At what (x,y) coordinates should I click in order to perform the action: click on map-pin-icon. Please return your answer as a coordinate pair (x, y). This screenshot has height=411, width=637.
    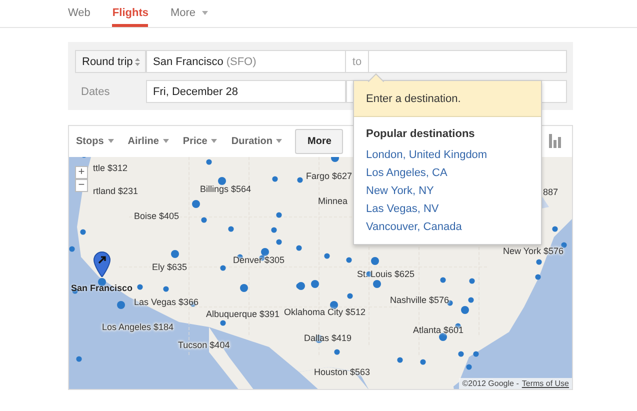
    Looking at the image, I should click on (102, 263).